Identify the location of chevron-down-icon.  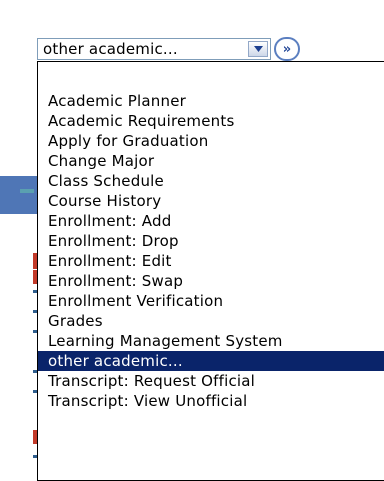
(258, 49).